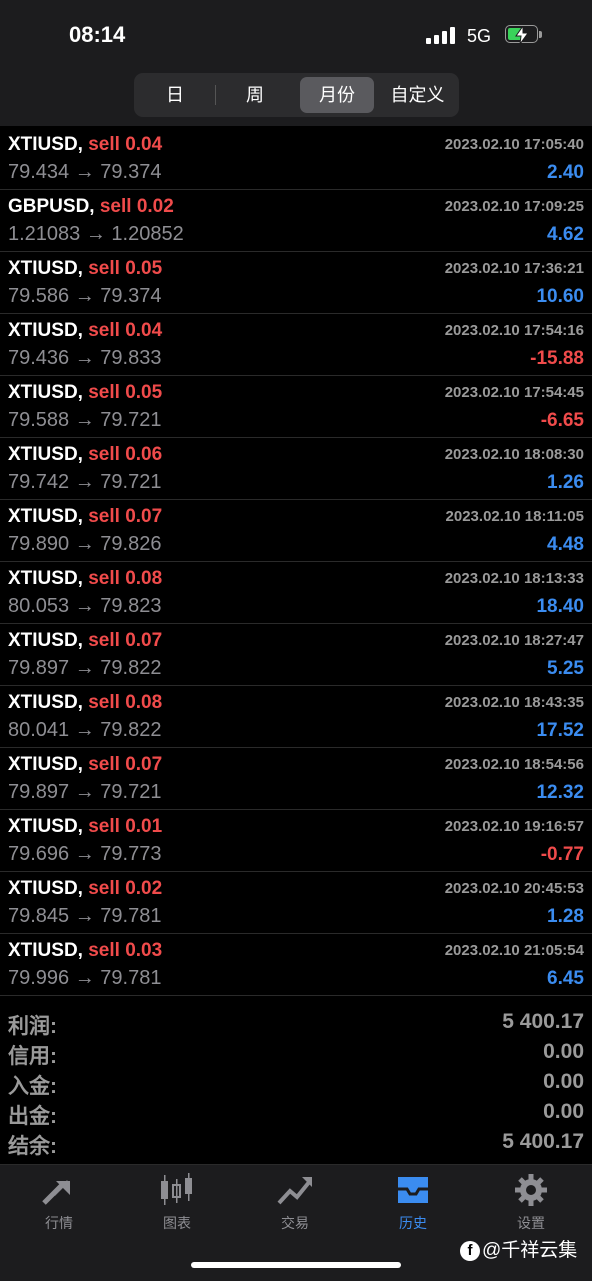 The image size is (592, 1281). I want to click on battery-icon, so click(523, 35).